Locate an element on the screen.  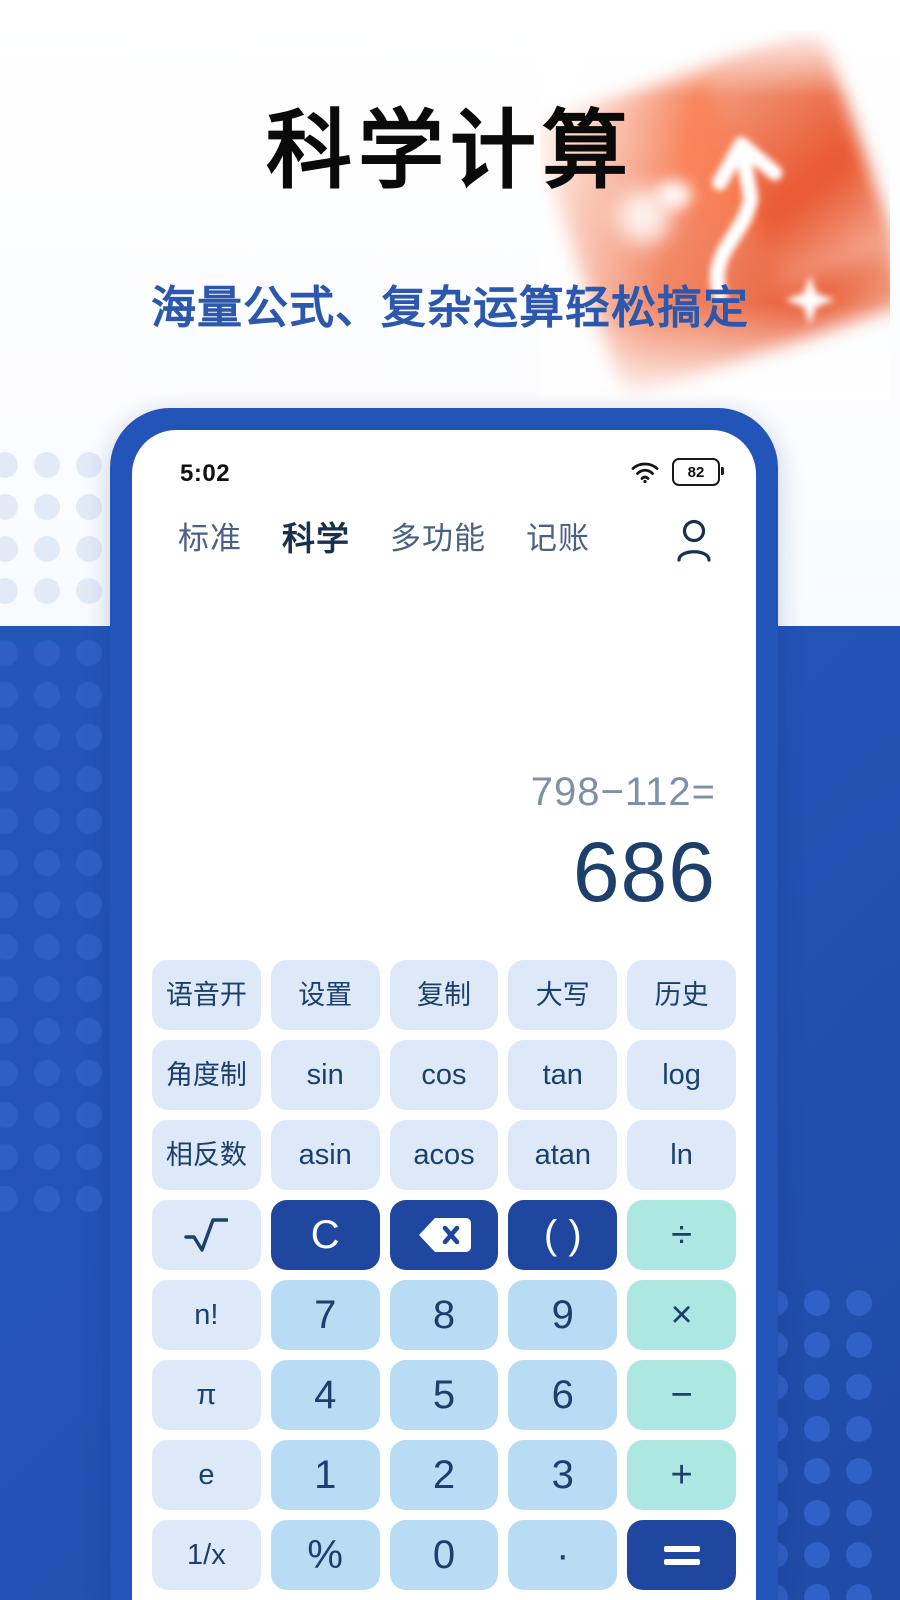
key-6: 6 is located at coordinates (563, 1395).